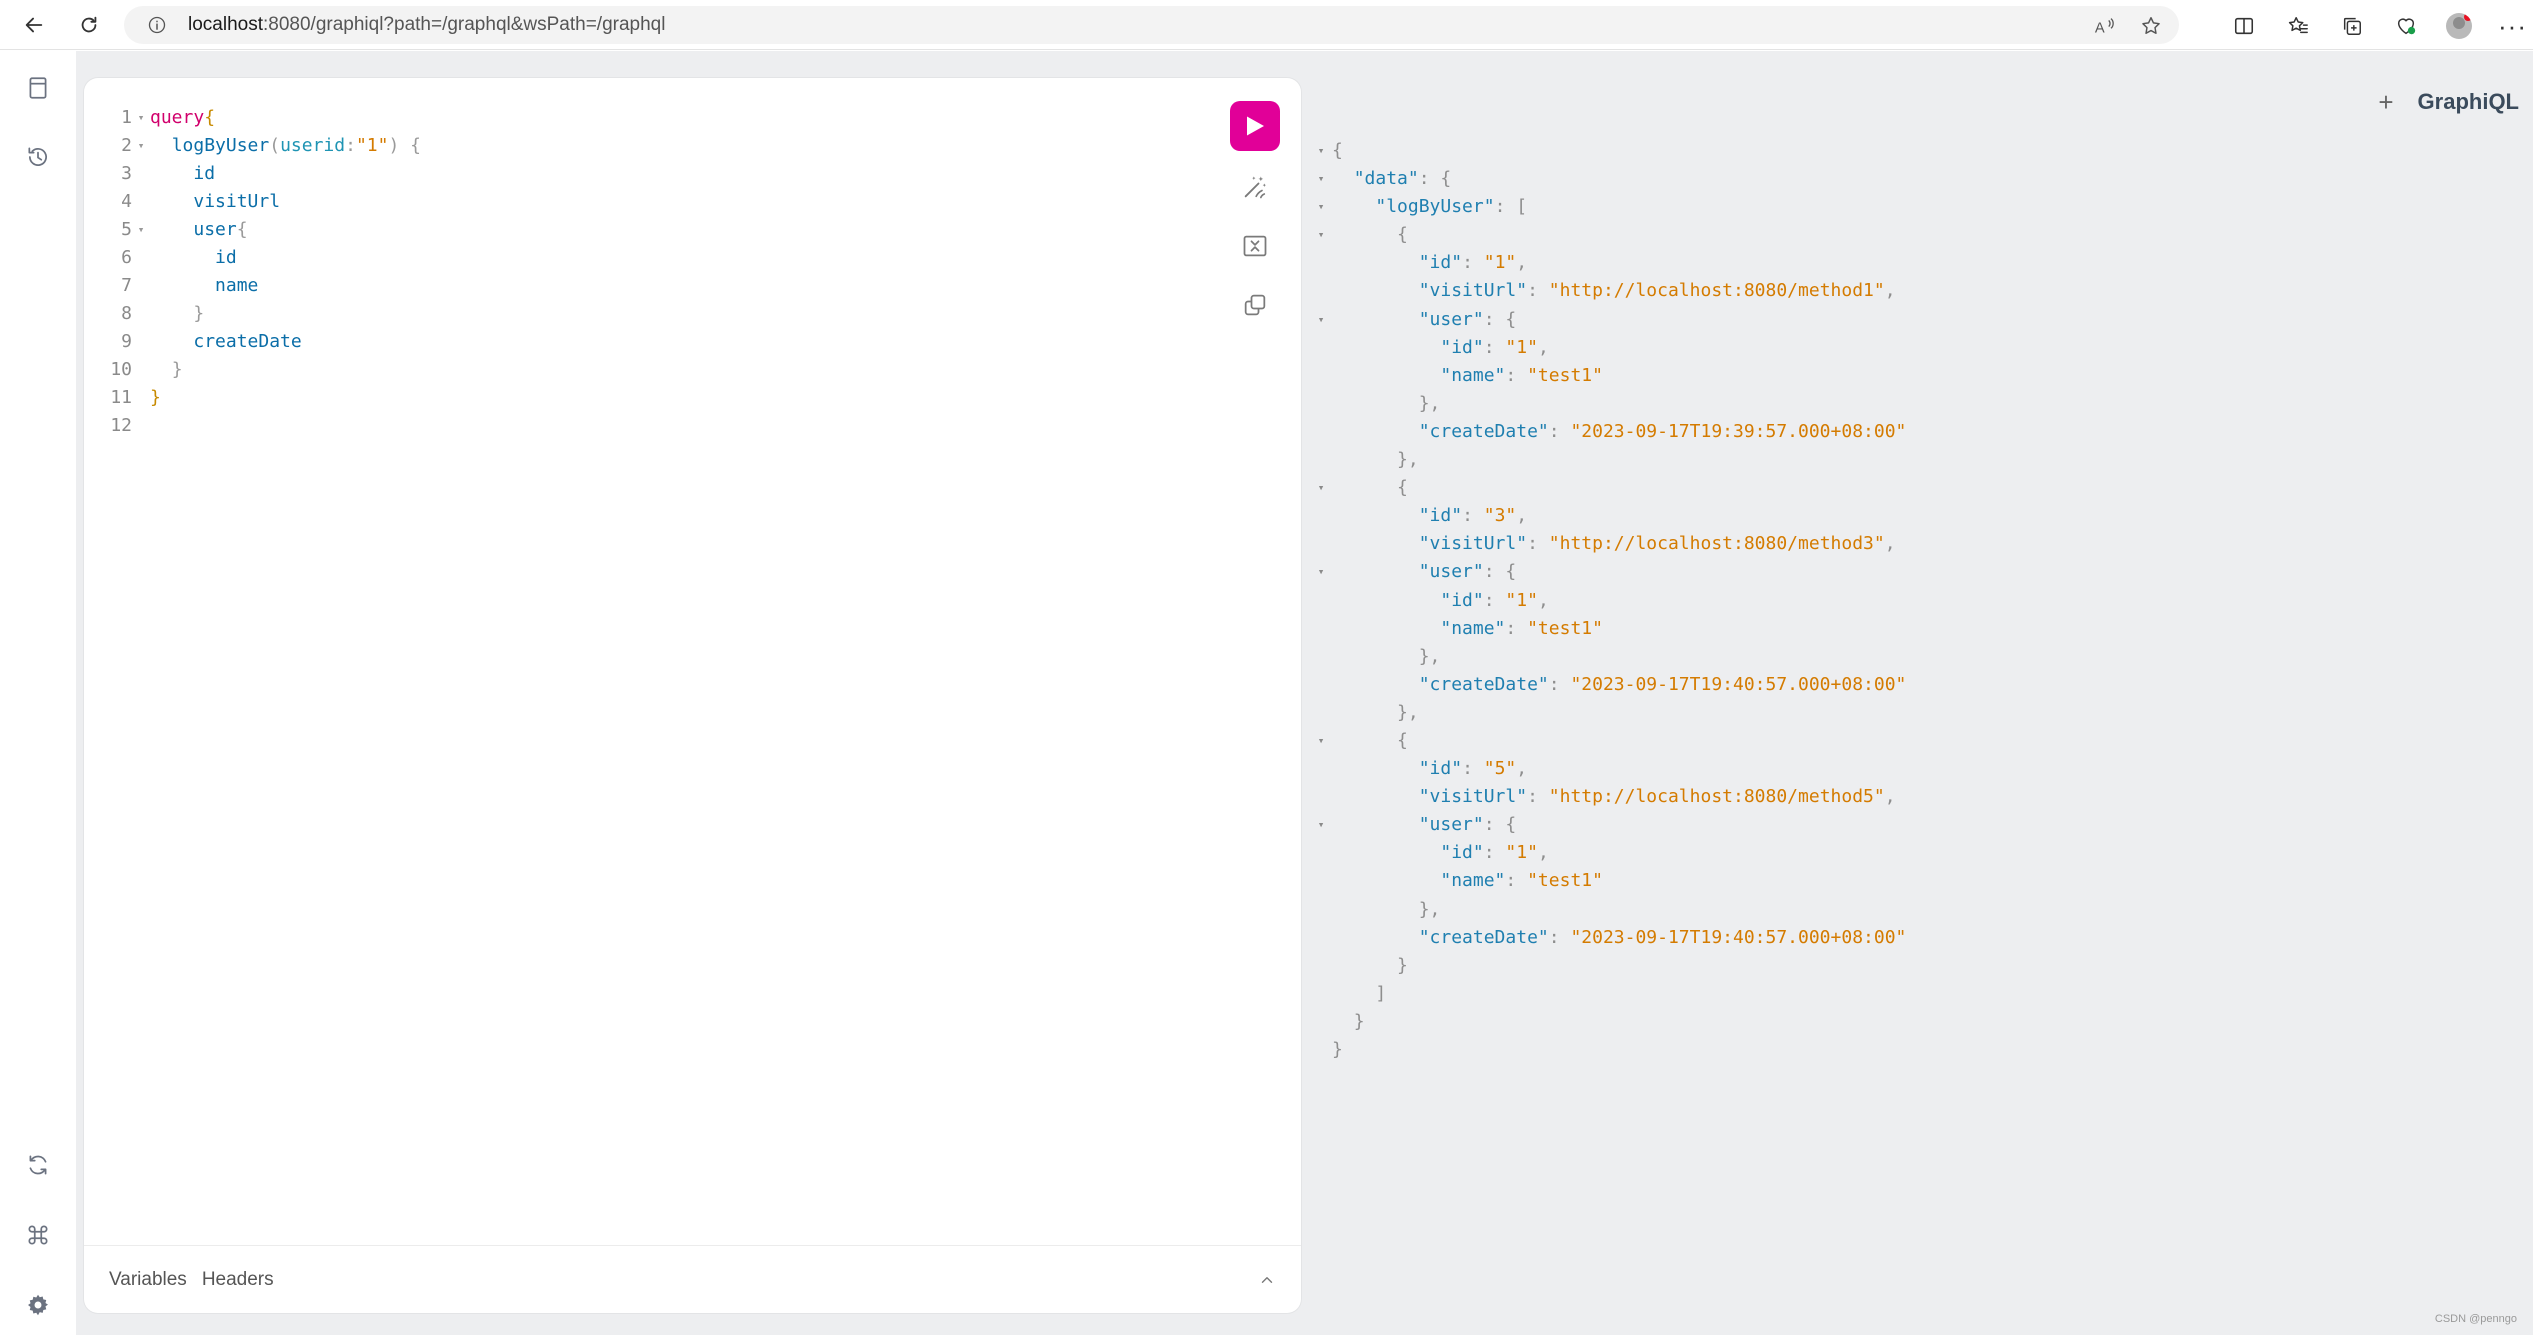  Describe the element at coordinates (38, 1305) in the screenshot. I see `settings-button` at that location.